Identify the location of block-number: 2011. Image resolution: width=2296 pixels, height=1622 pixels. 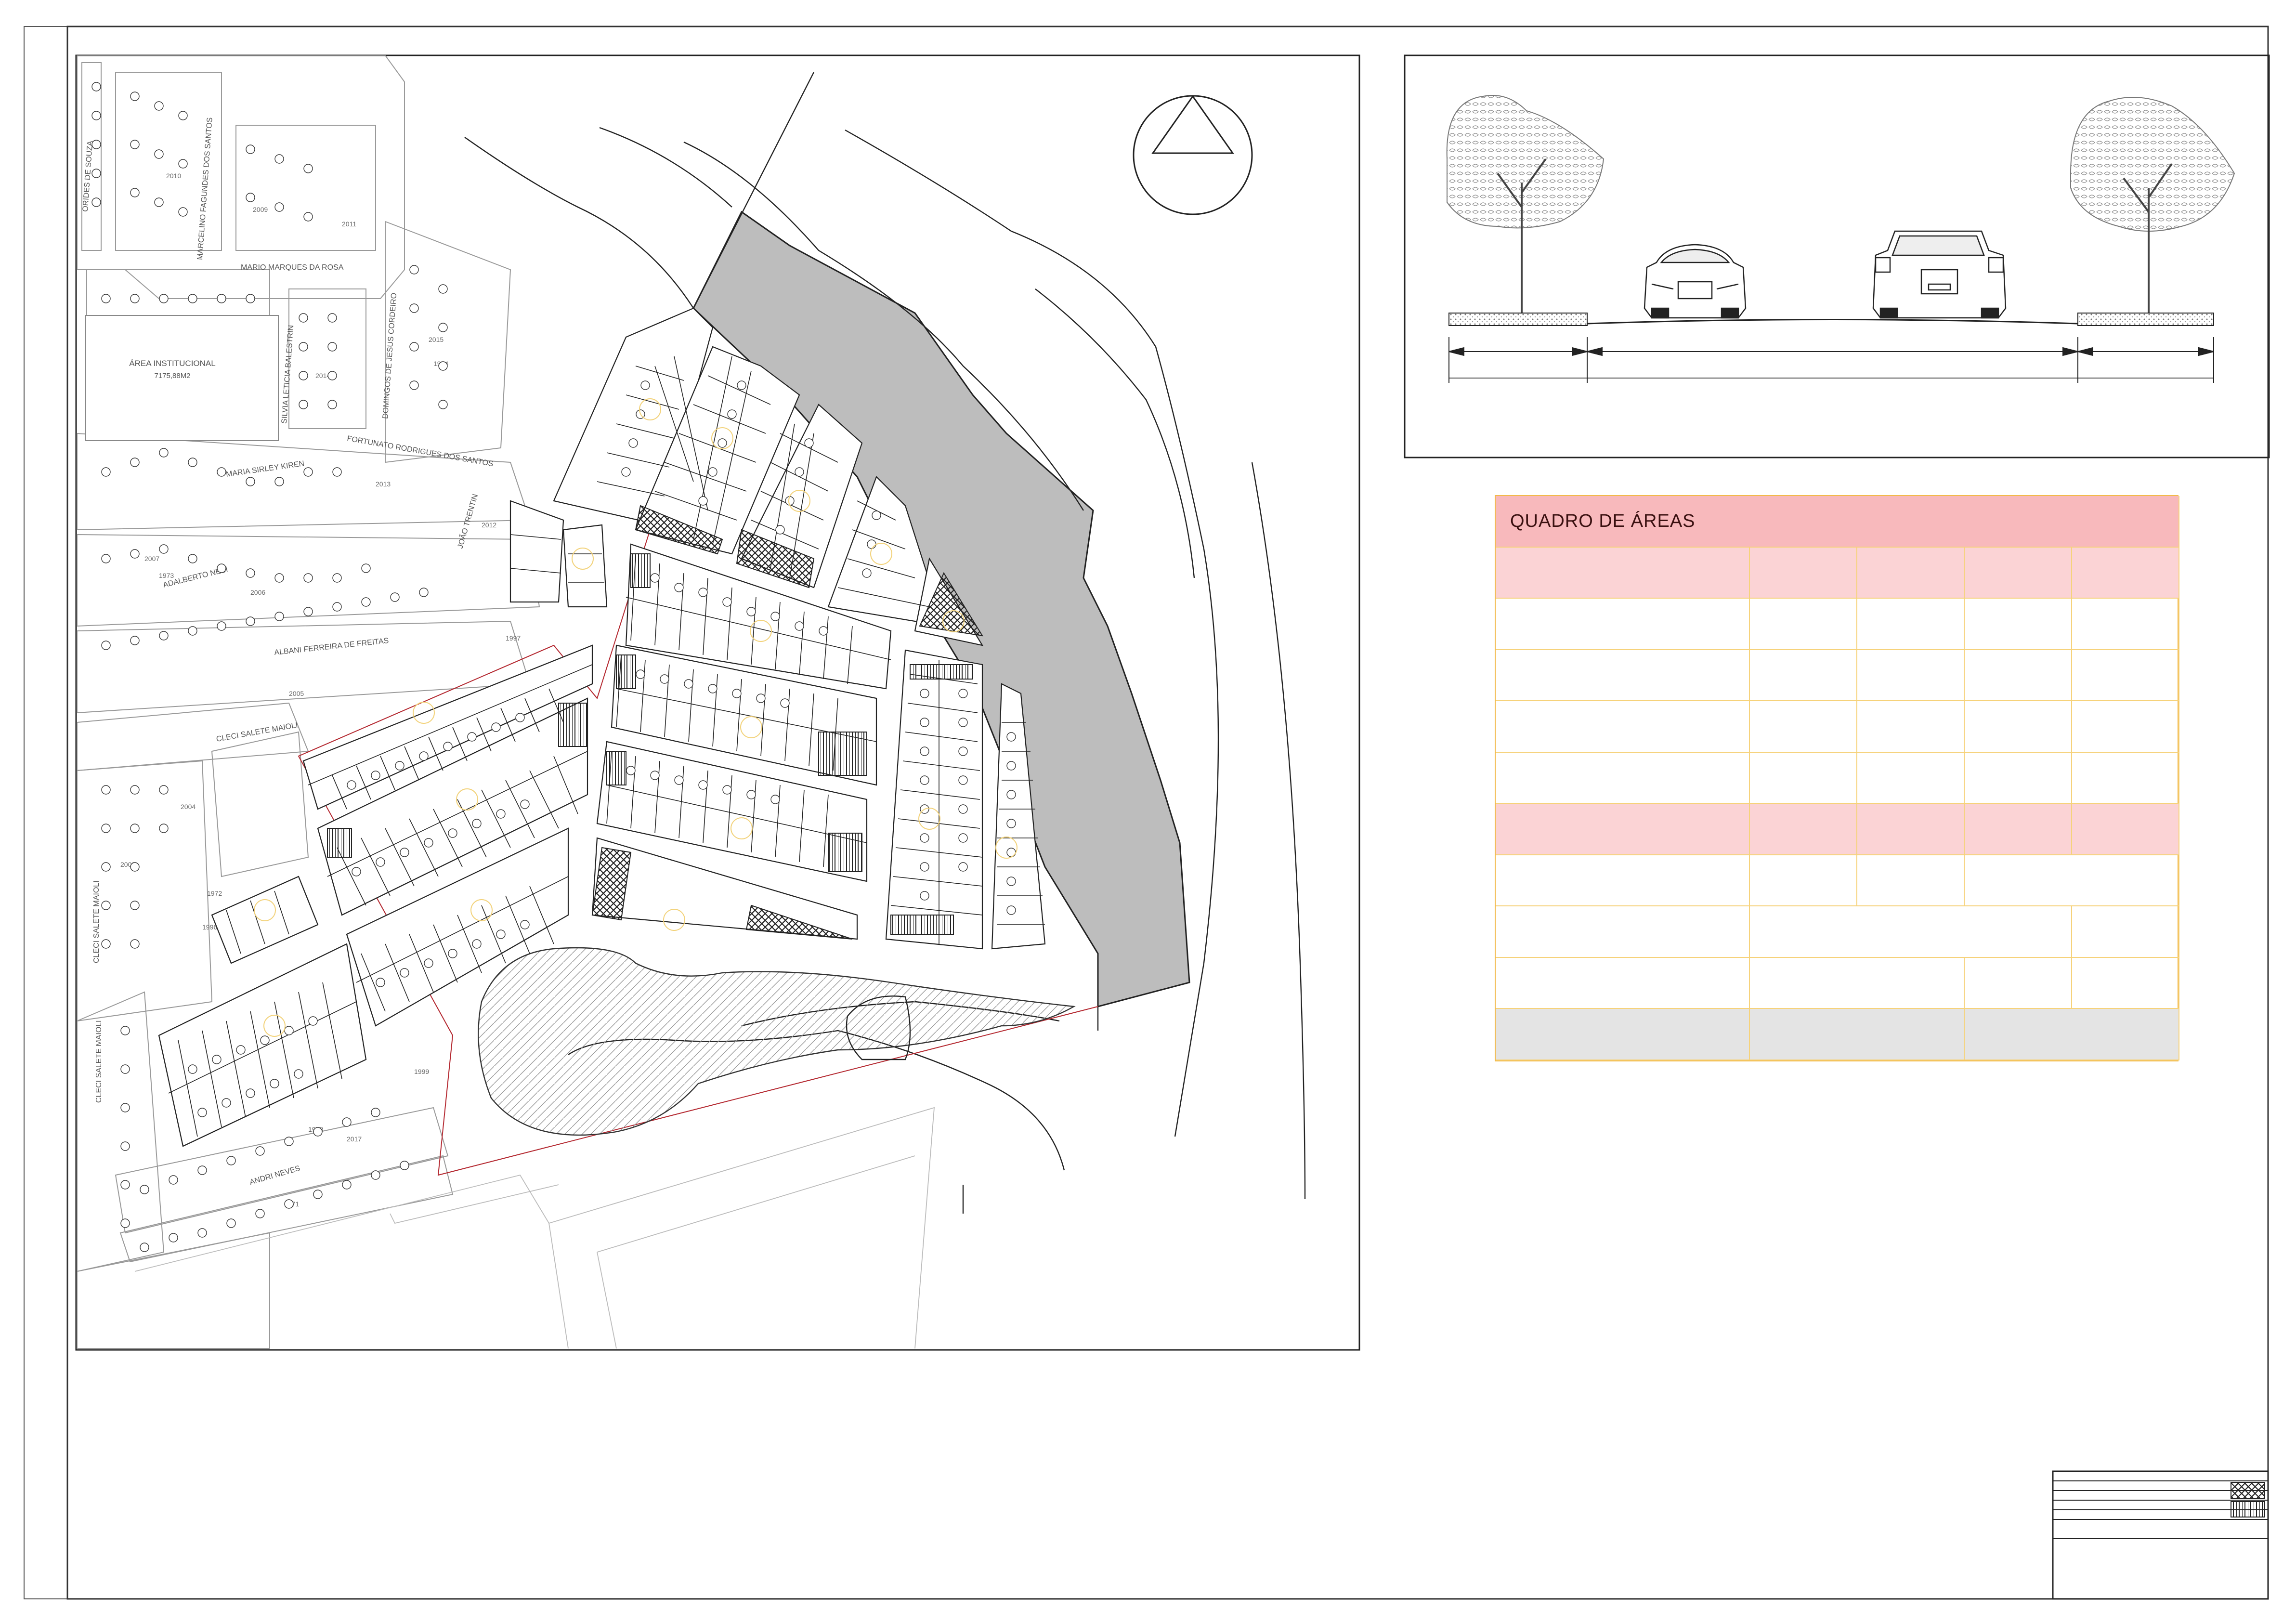
(349, 224).